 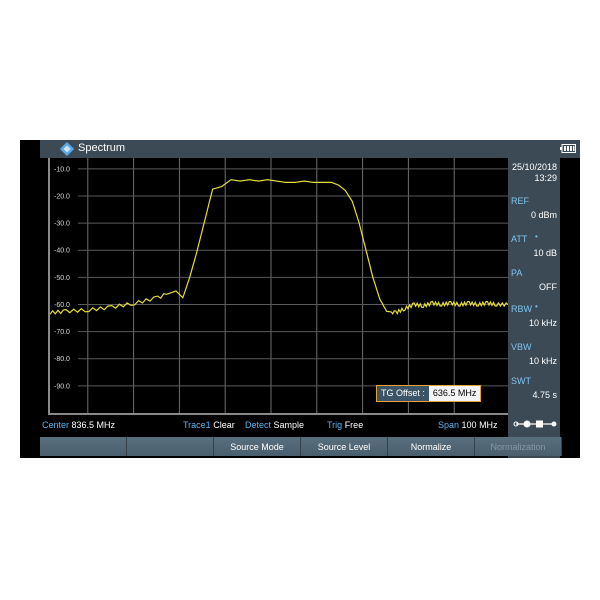 What do you see at coordinates (521, 309) in the screenshot?
I see `param-label-rbw: RBW` at bounding box center [521, 309].